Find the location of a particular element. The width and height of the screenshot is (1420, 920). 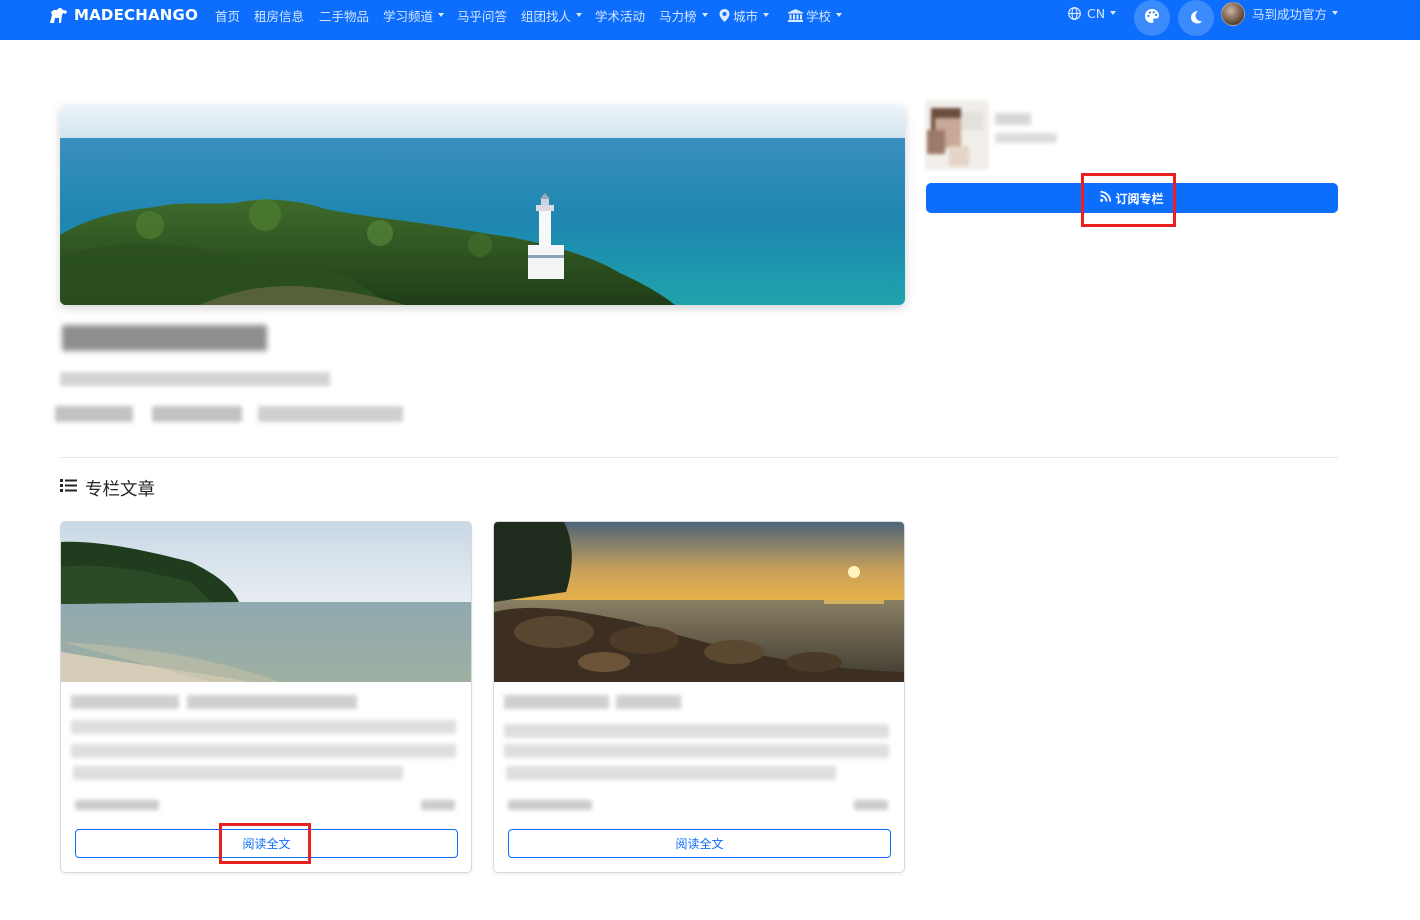

nav-label: 首页 is located at coordinates (228, 16).